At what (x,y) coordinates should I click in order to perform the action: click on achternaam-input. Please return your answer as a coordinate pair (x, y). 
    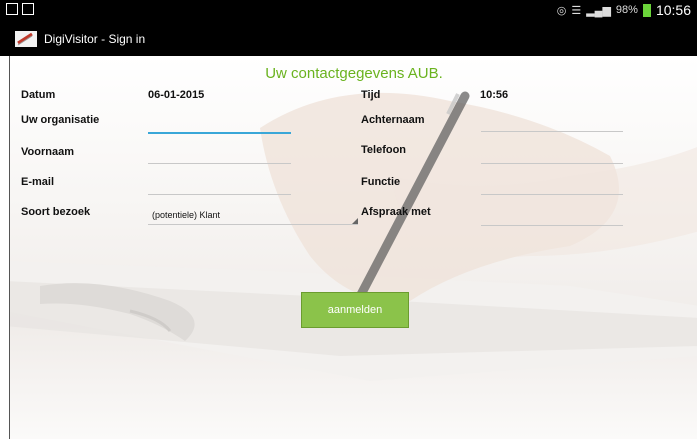
    Looking at the image, I should click on (552, 124).